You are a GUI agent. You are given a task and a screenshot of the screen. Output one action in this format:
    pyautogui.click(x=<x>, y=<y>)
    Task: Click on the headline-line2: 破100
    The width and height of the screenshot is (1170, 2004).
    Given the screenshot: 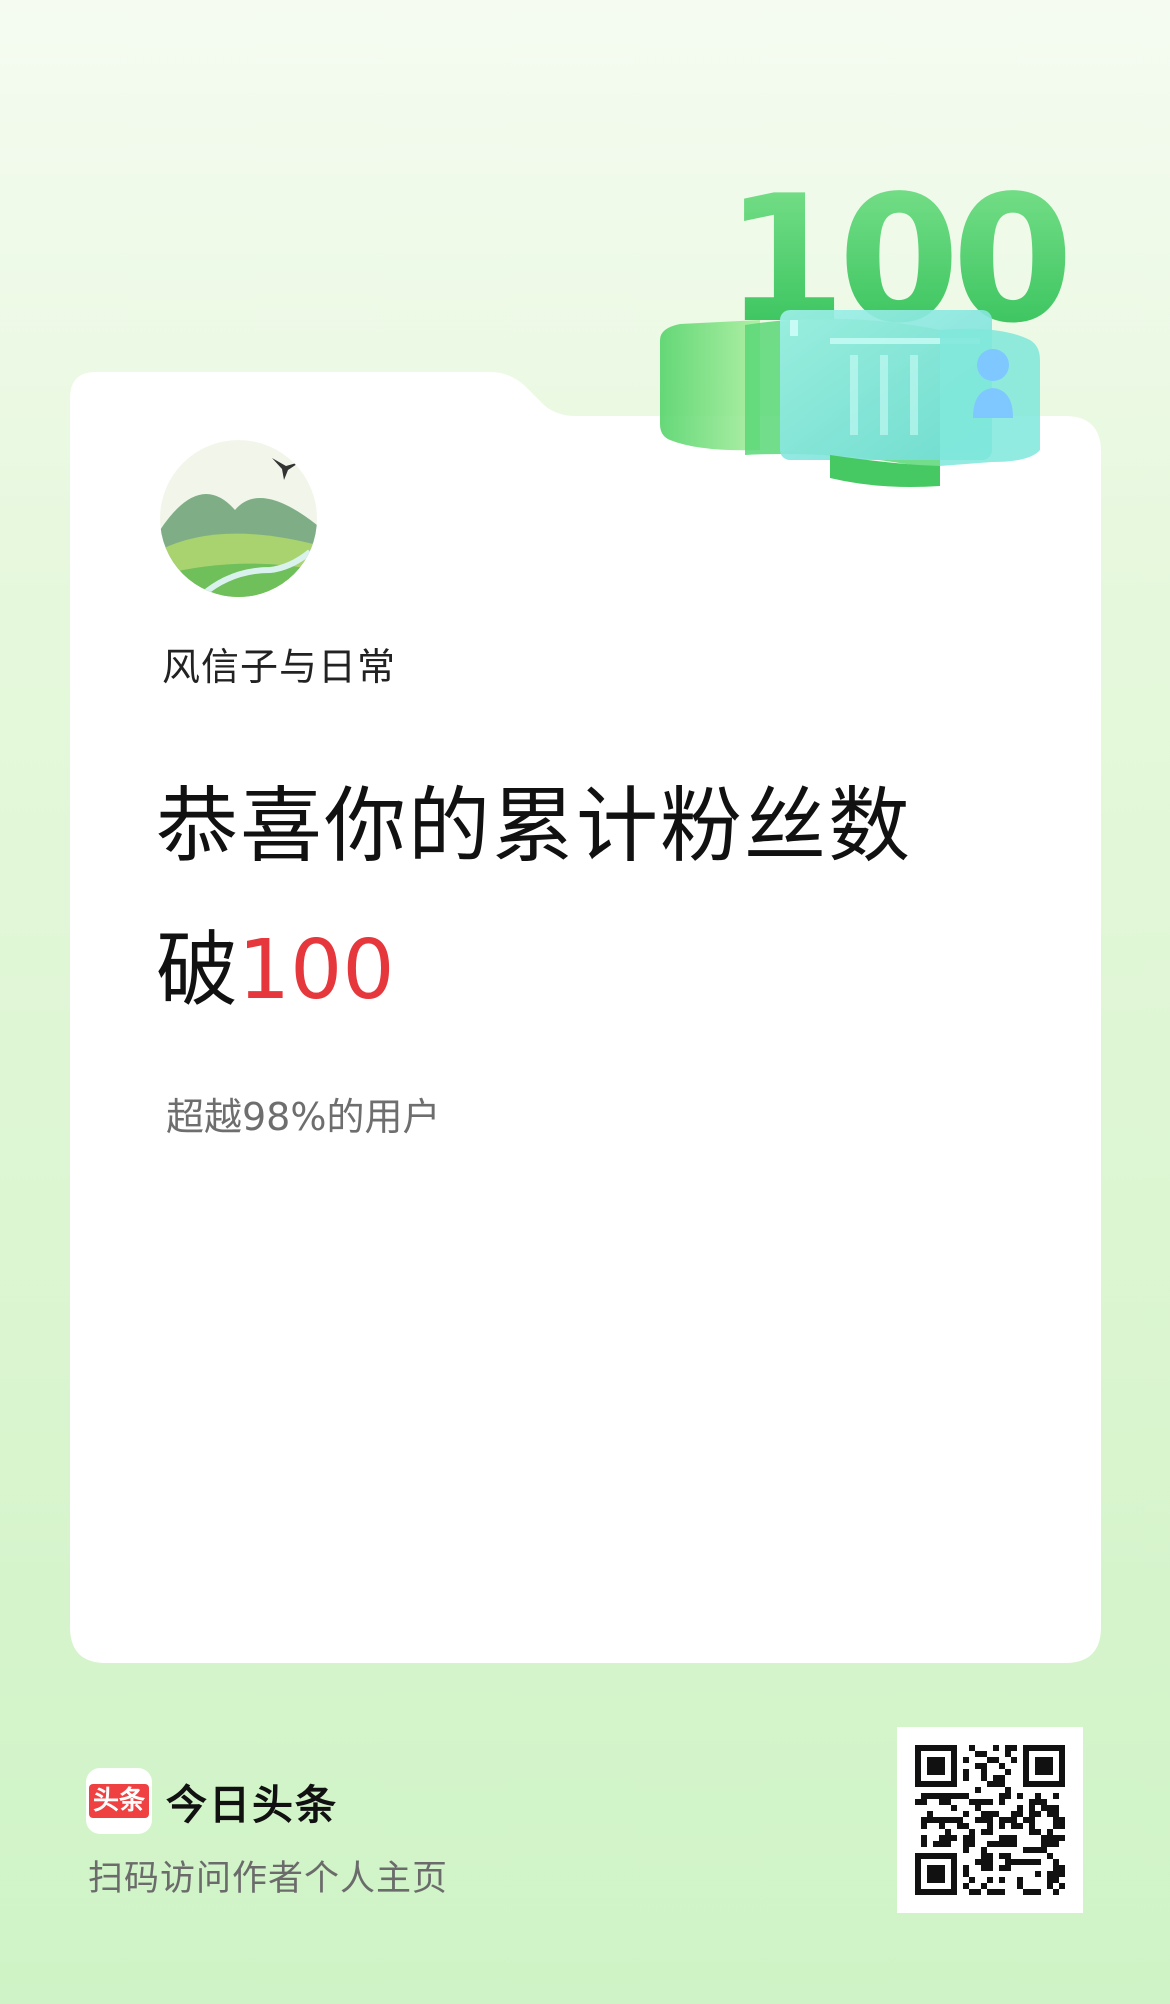 What is the action you would take?
    pyautogui.click(x=275, y=971)
    